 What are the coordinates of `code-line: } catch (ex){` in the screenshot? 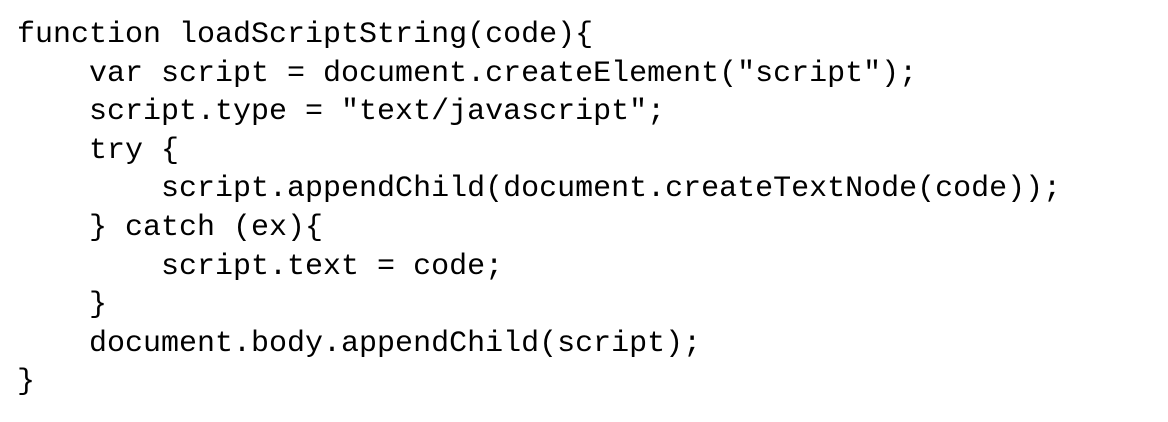 It's located at (170, 227).